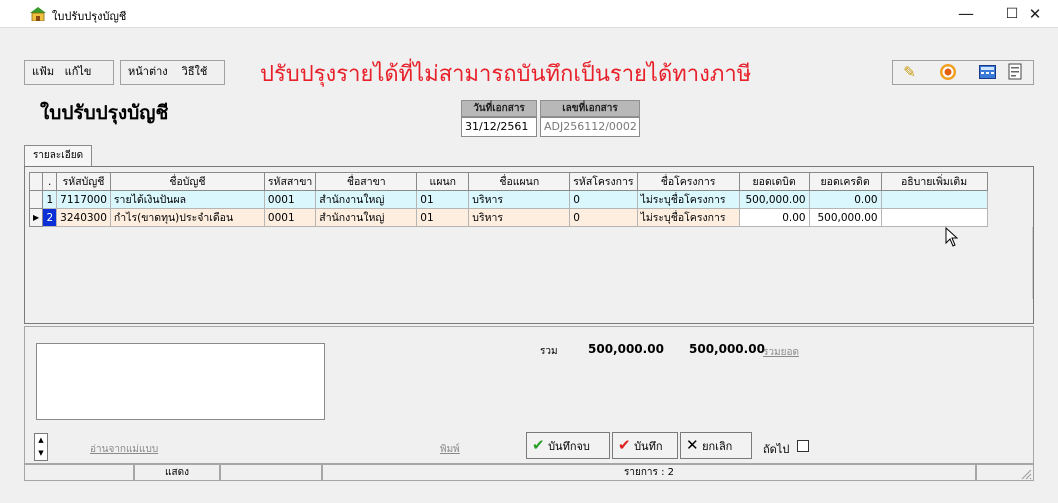  What do you see at coordinates (124, 449) in the screenshot?
I see `read-template-link: อ่านจากแม่แบบ` at bounding box center [124, 449].